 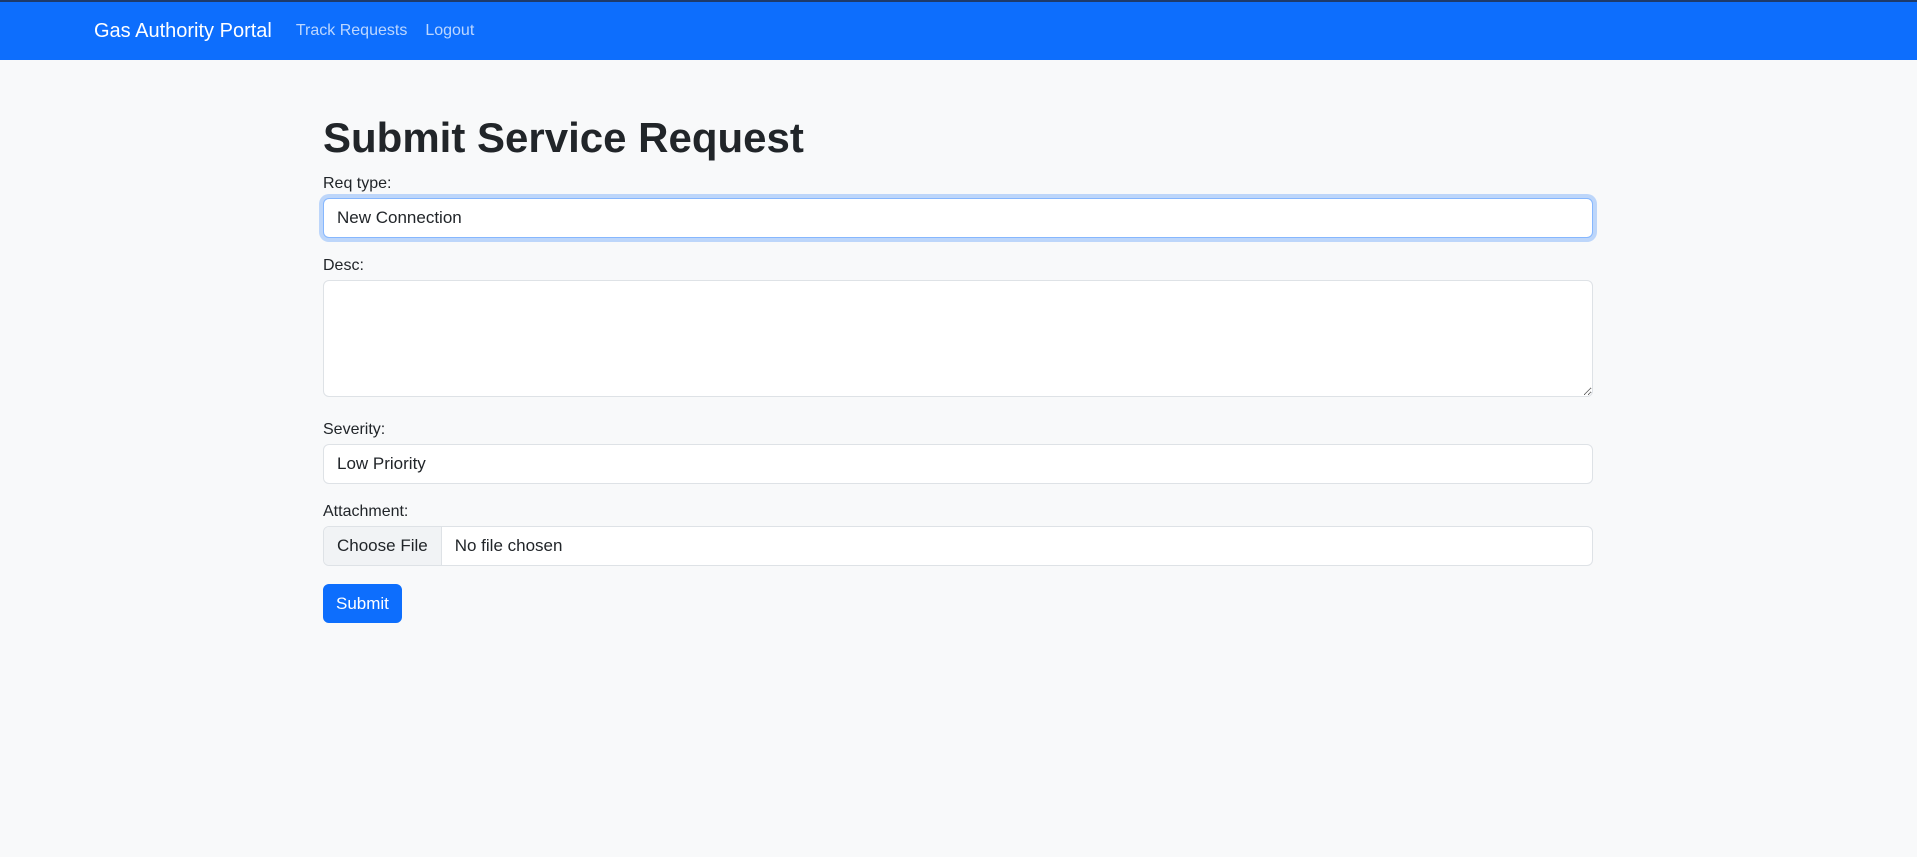 What do you see at coordinates (357, 183) in the screenshot?
I see `req-type-label: Req type:` at bounding box center [357, 183].